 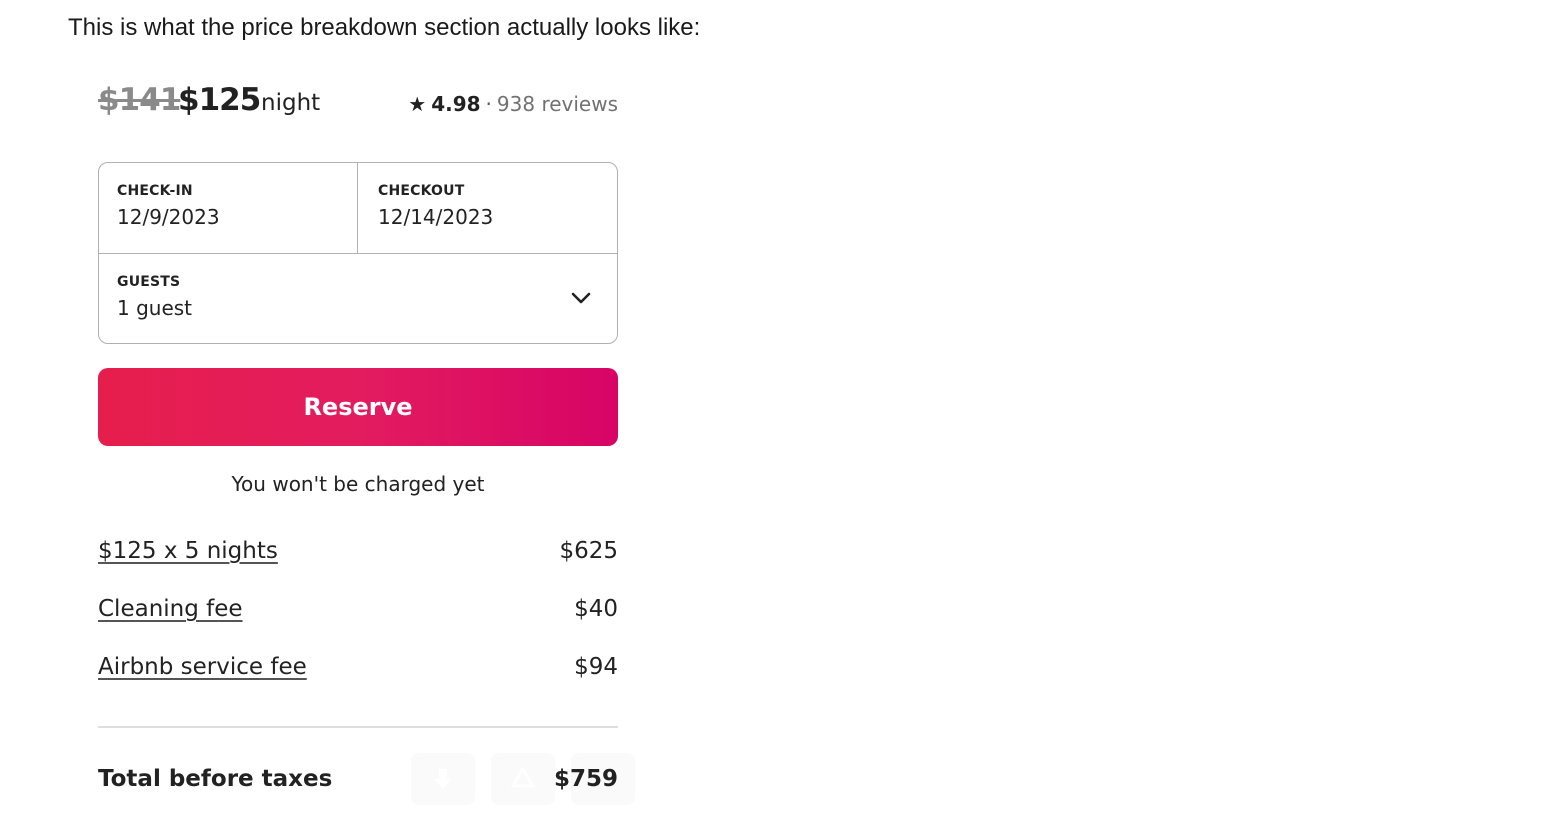 I want to click on per-night-label: night, so click(x=291, y=103).